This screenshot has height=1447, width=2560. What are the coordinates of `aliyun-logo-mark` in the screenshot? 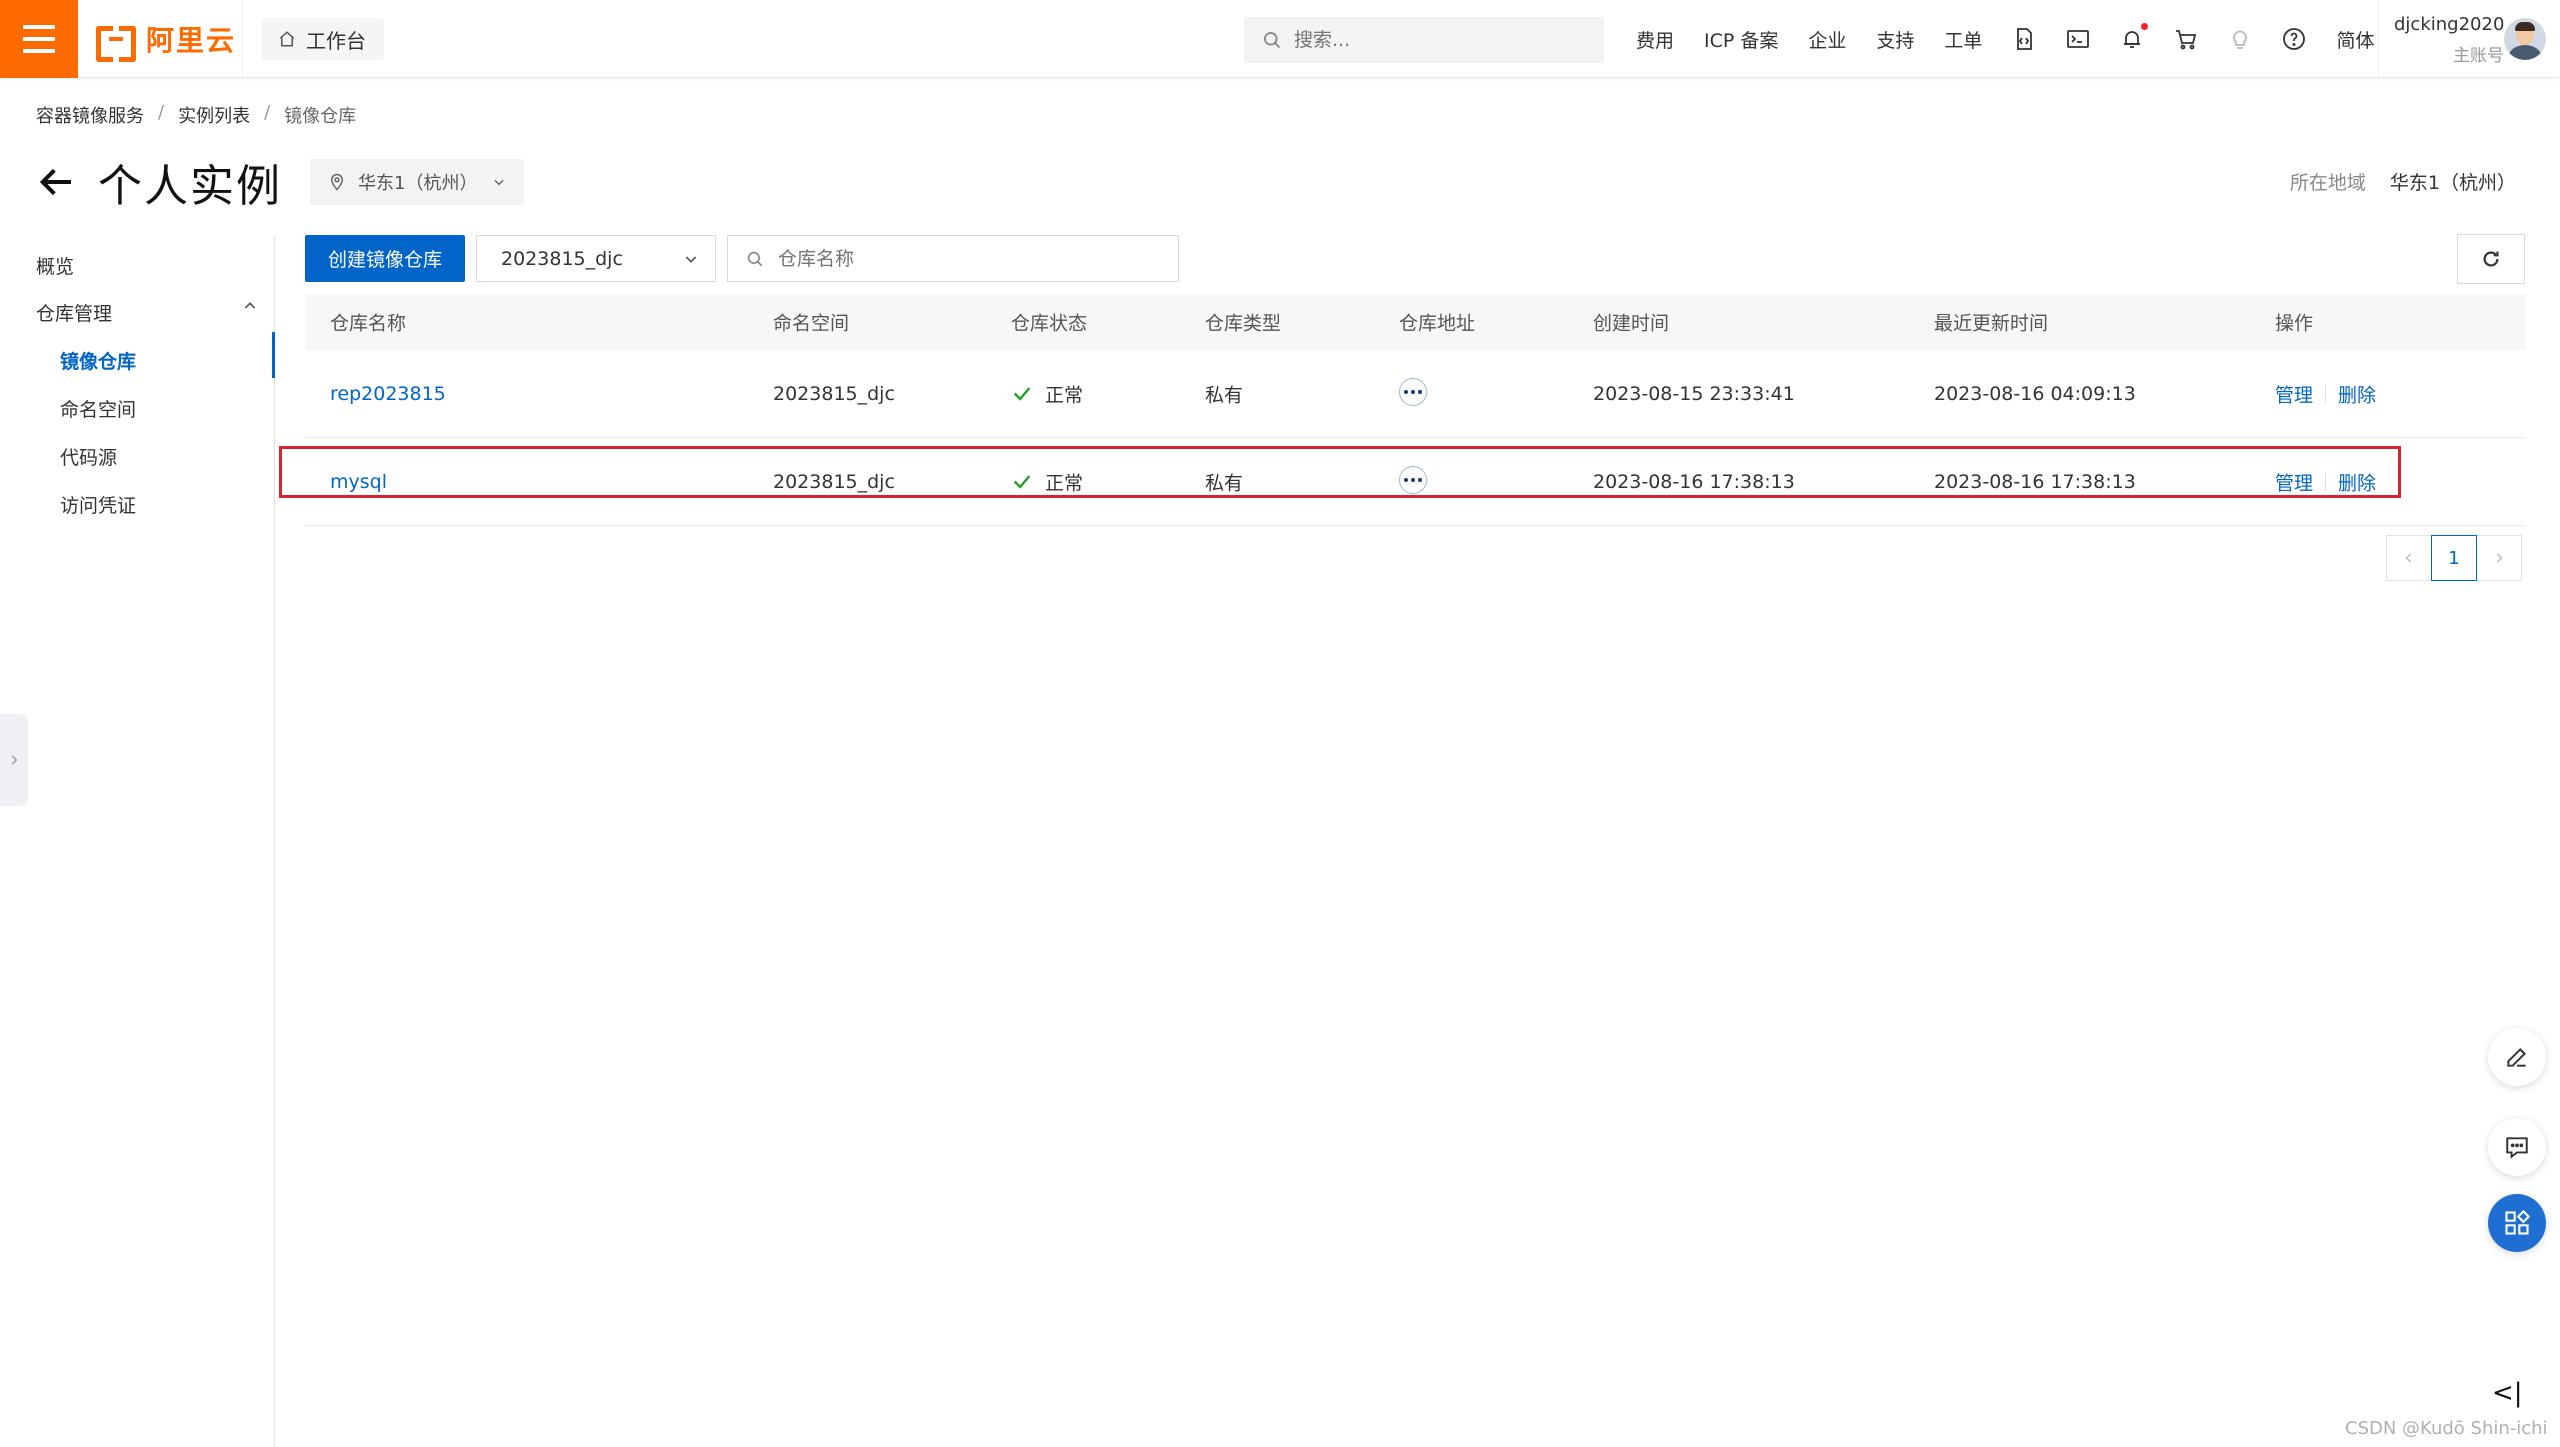 It's located at (116, 44).